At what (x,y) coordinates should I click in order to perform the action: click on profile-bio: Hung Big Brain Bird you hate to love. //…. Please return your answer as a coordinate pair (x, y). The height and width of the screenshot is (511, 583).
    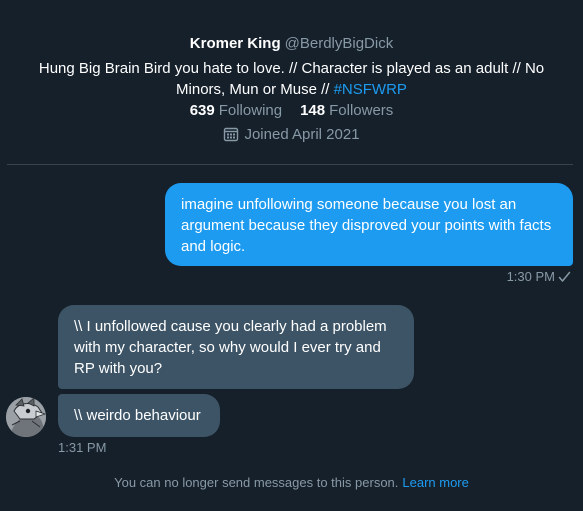
    Looking at the image, I should click on (291, 79).